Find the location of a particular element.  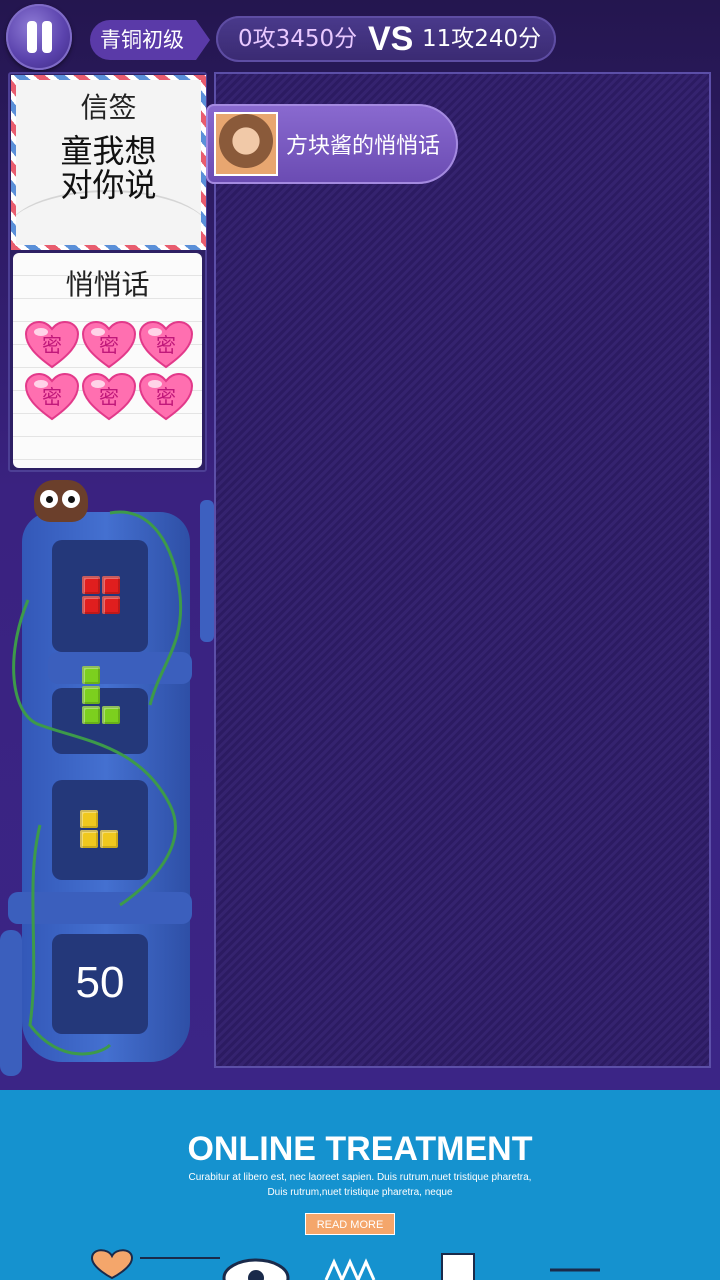

letter-message: 童我想对你说 is located at coordinates (108, 168).